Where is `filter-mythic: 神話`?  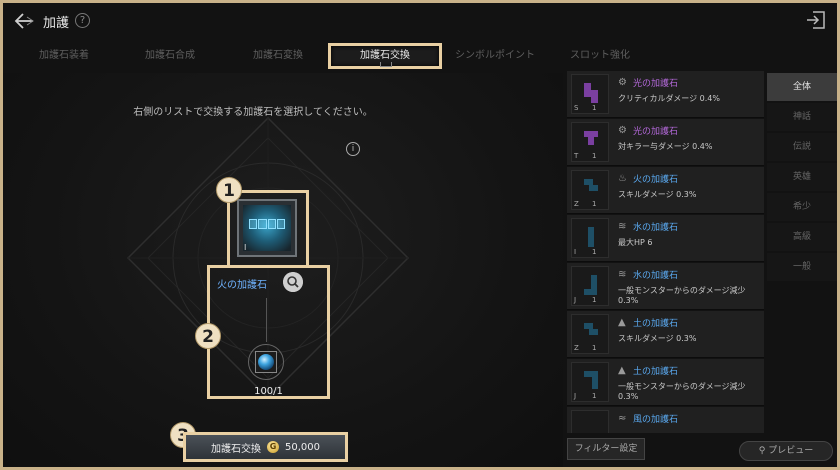
filter-mythic: 神話 is located at coordinates (802, 117).